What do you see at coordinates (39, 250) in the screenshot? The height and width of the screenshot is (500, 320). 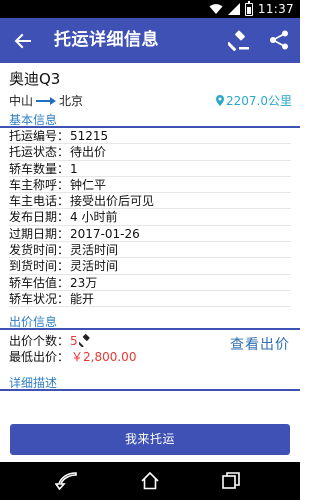 I see `info-label: 发货时间：` at bounding box center [39, 250].